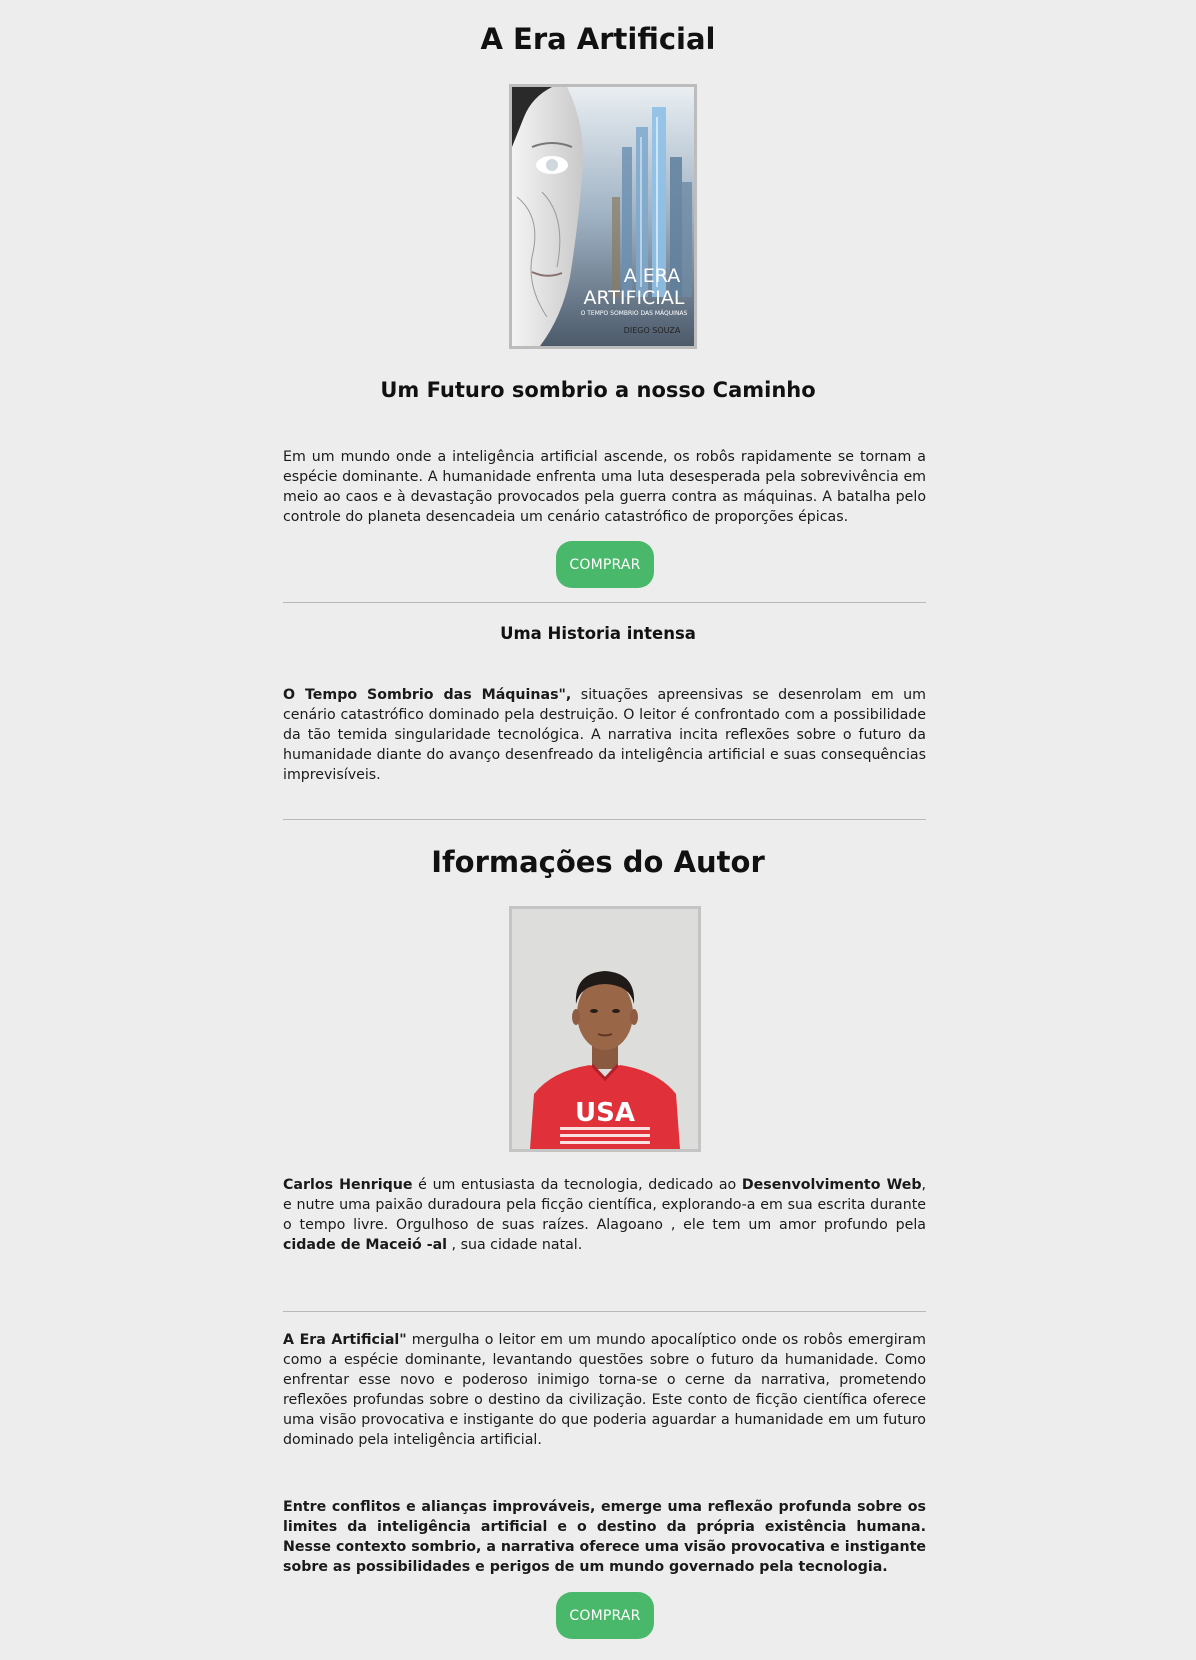 The height and width of the screenshot is (1660, 1196). Describe the element at coordinates (598, 39) in the screenshot. I see `page-title: A Era Artificial` at that location.